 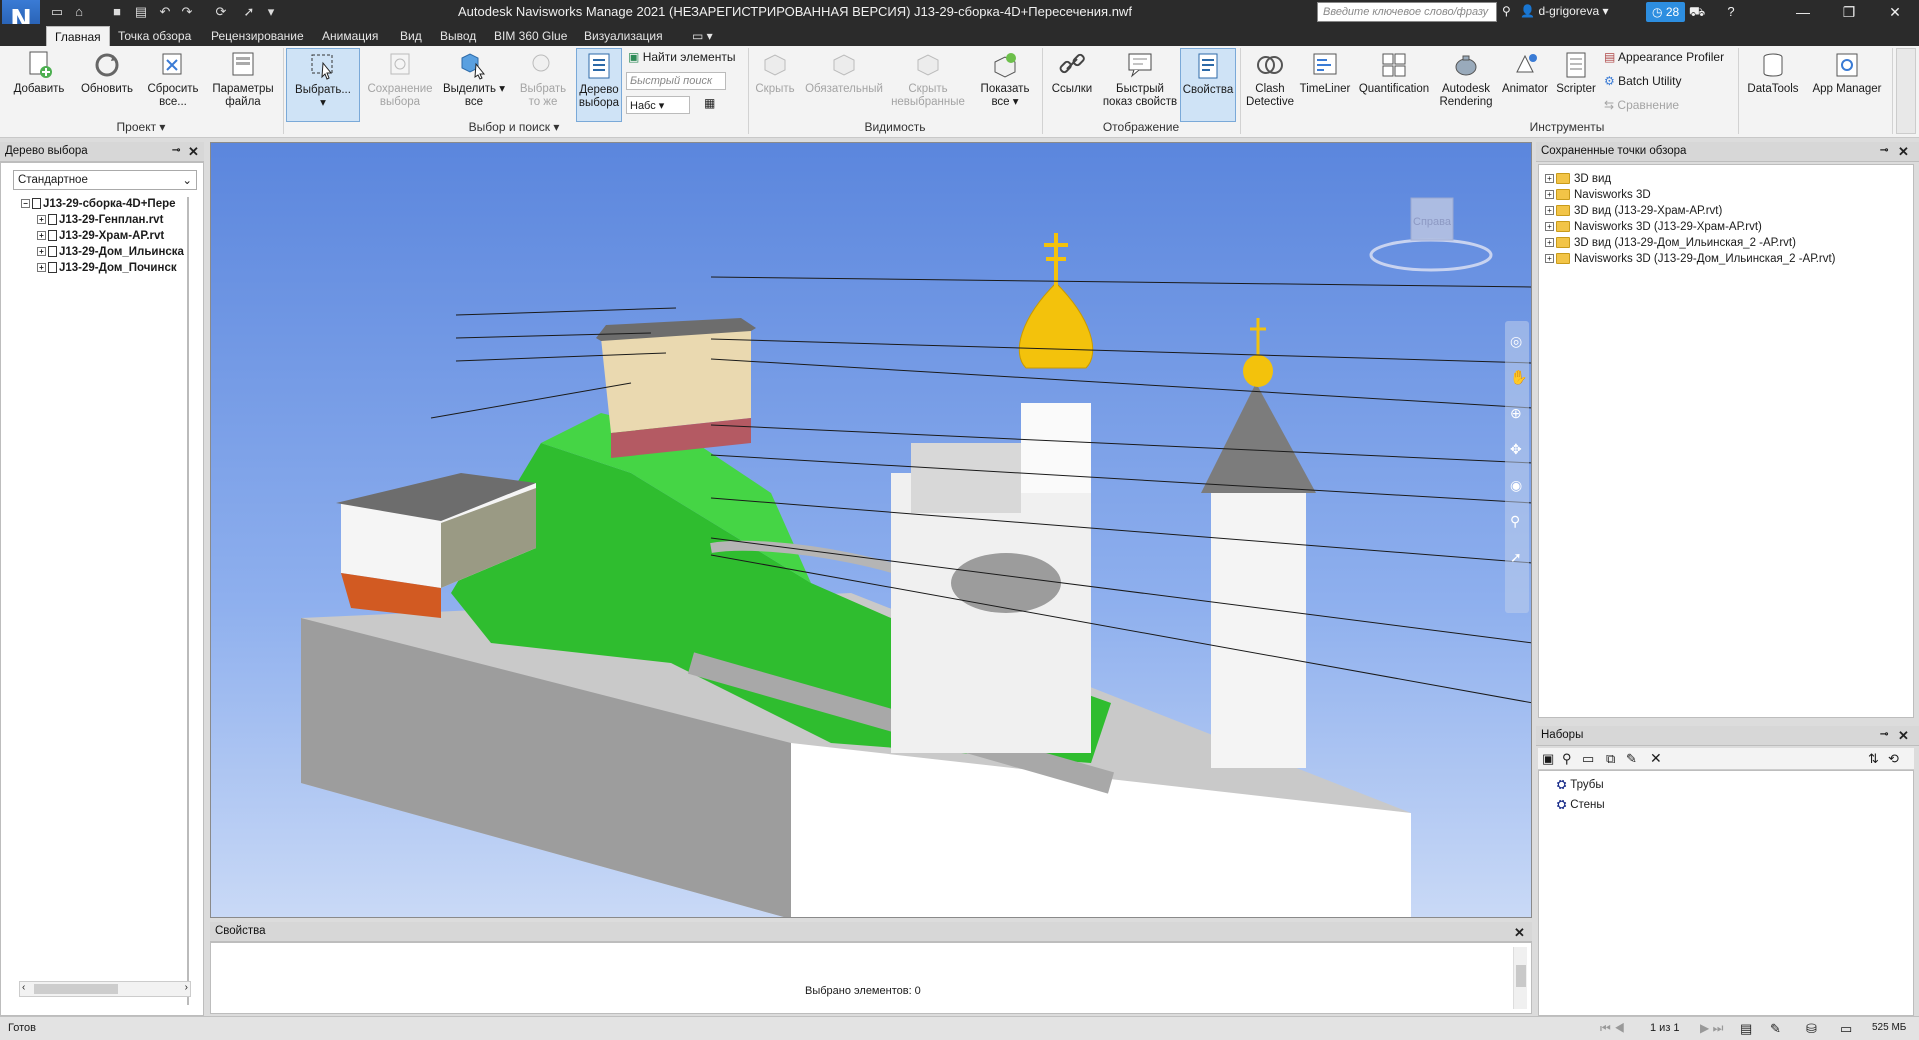 I want to click on tab-output: Вывод, so click(x=458, y=36).